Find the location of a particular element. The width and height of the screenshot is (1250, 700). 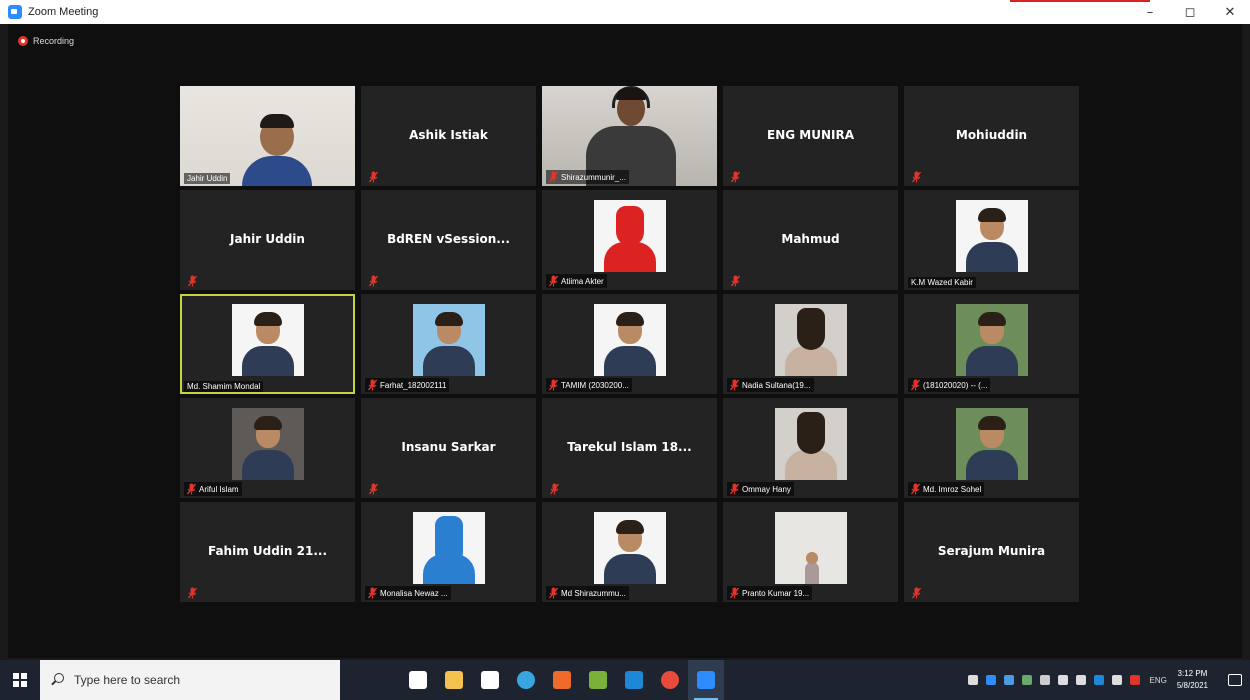

volume-icon is located at coordinates (1080, 680).